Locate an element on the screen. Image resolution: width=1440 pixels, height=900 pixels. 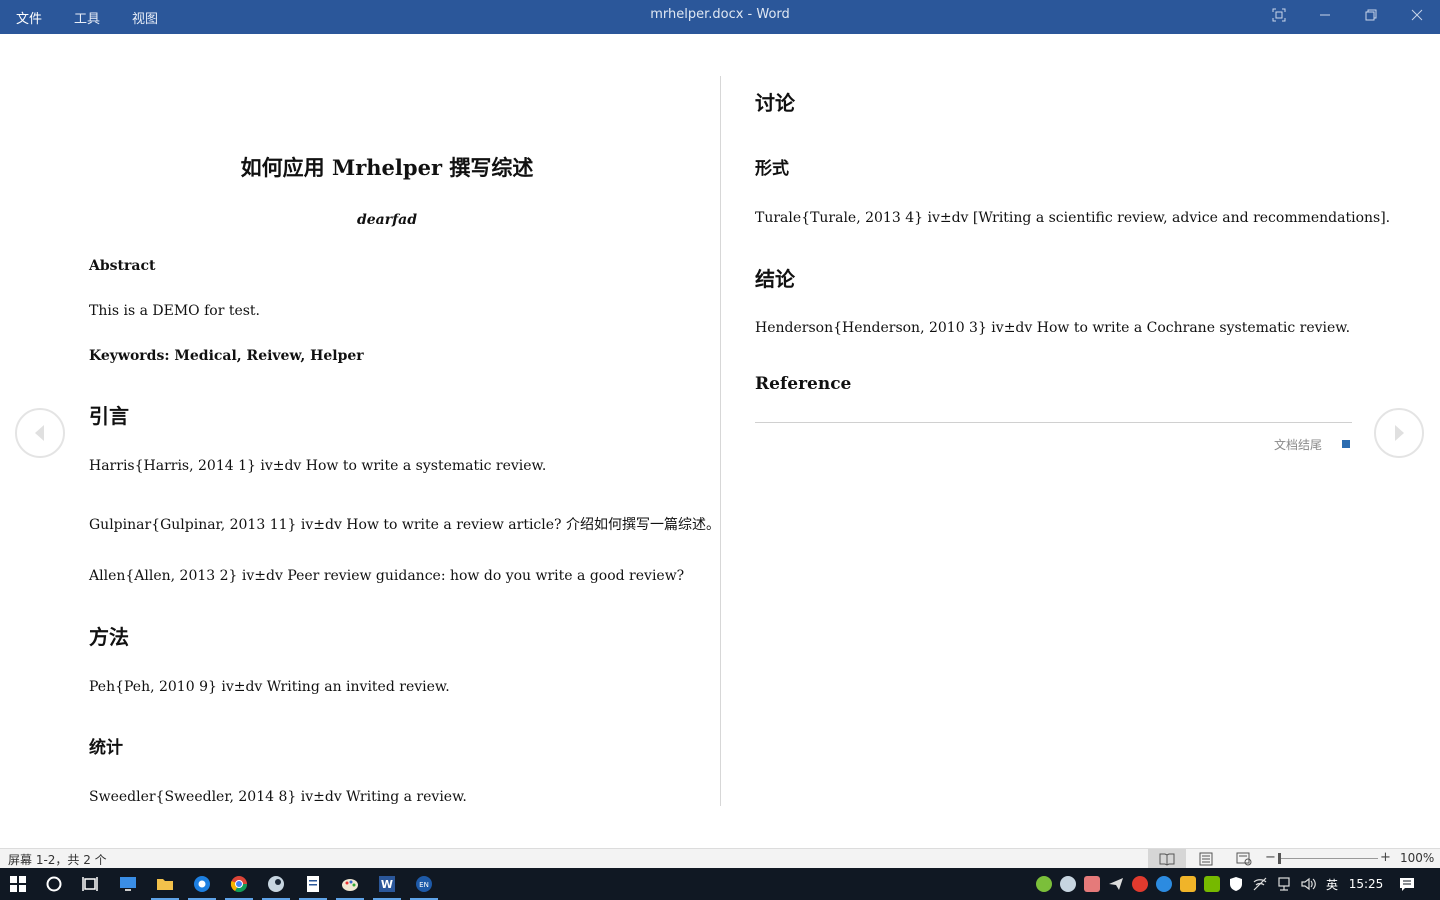
task-view-icon is located at coordinates (90, 884).